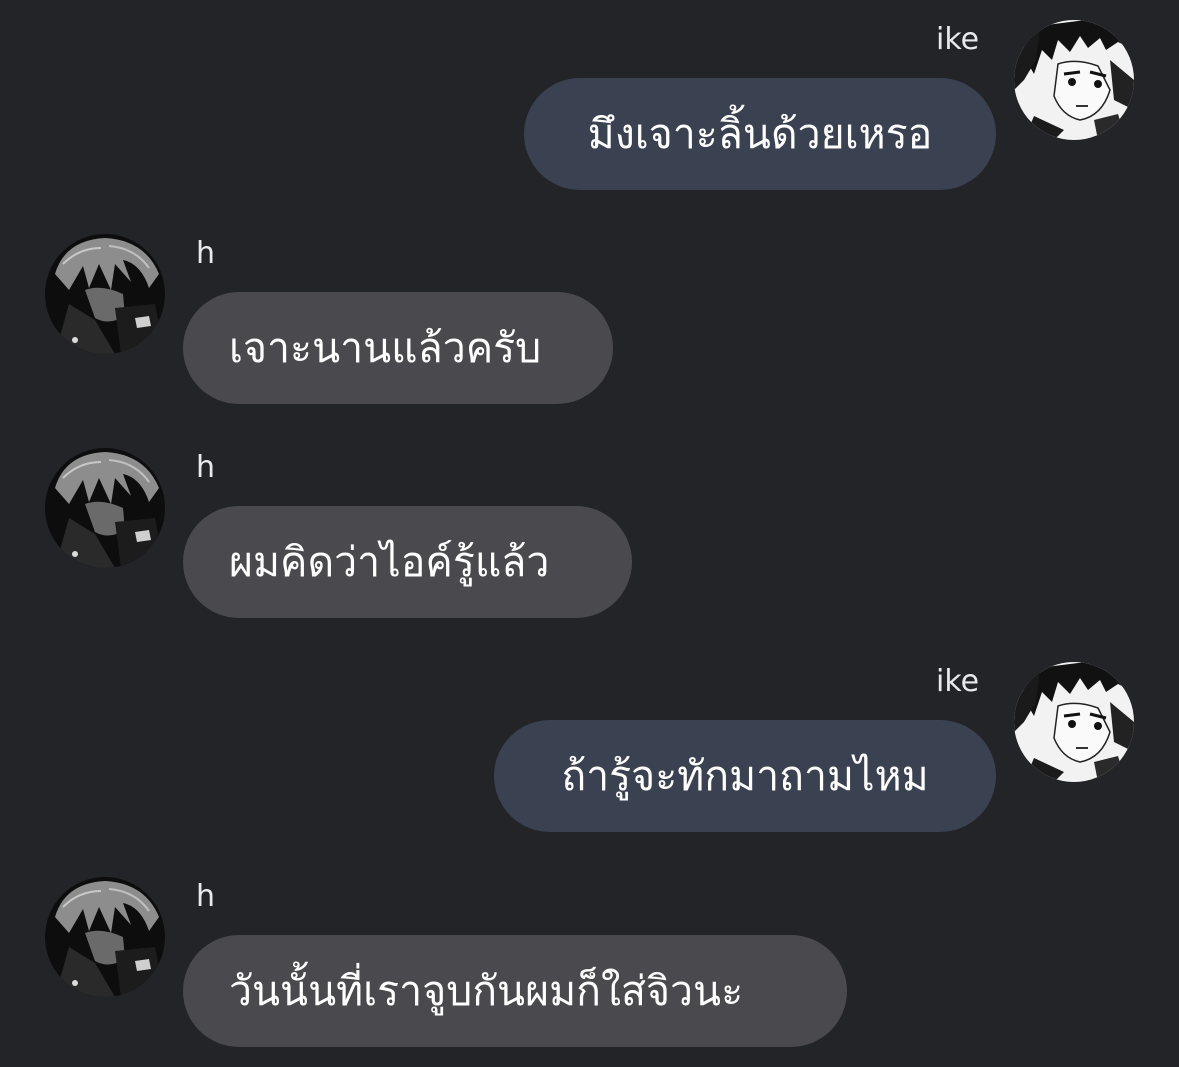  I want to click on message-bubble-outgoing: มึงเจาะลิ้นด้วยเหรอ, so click(760, 134).